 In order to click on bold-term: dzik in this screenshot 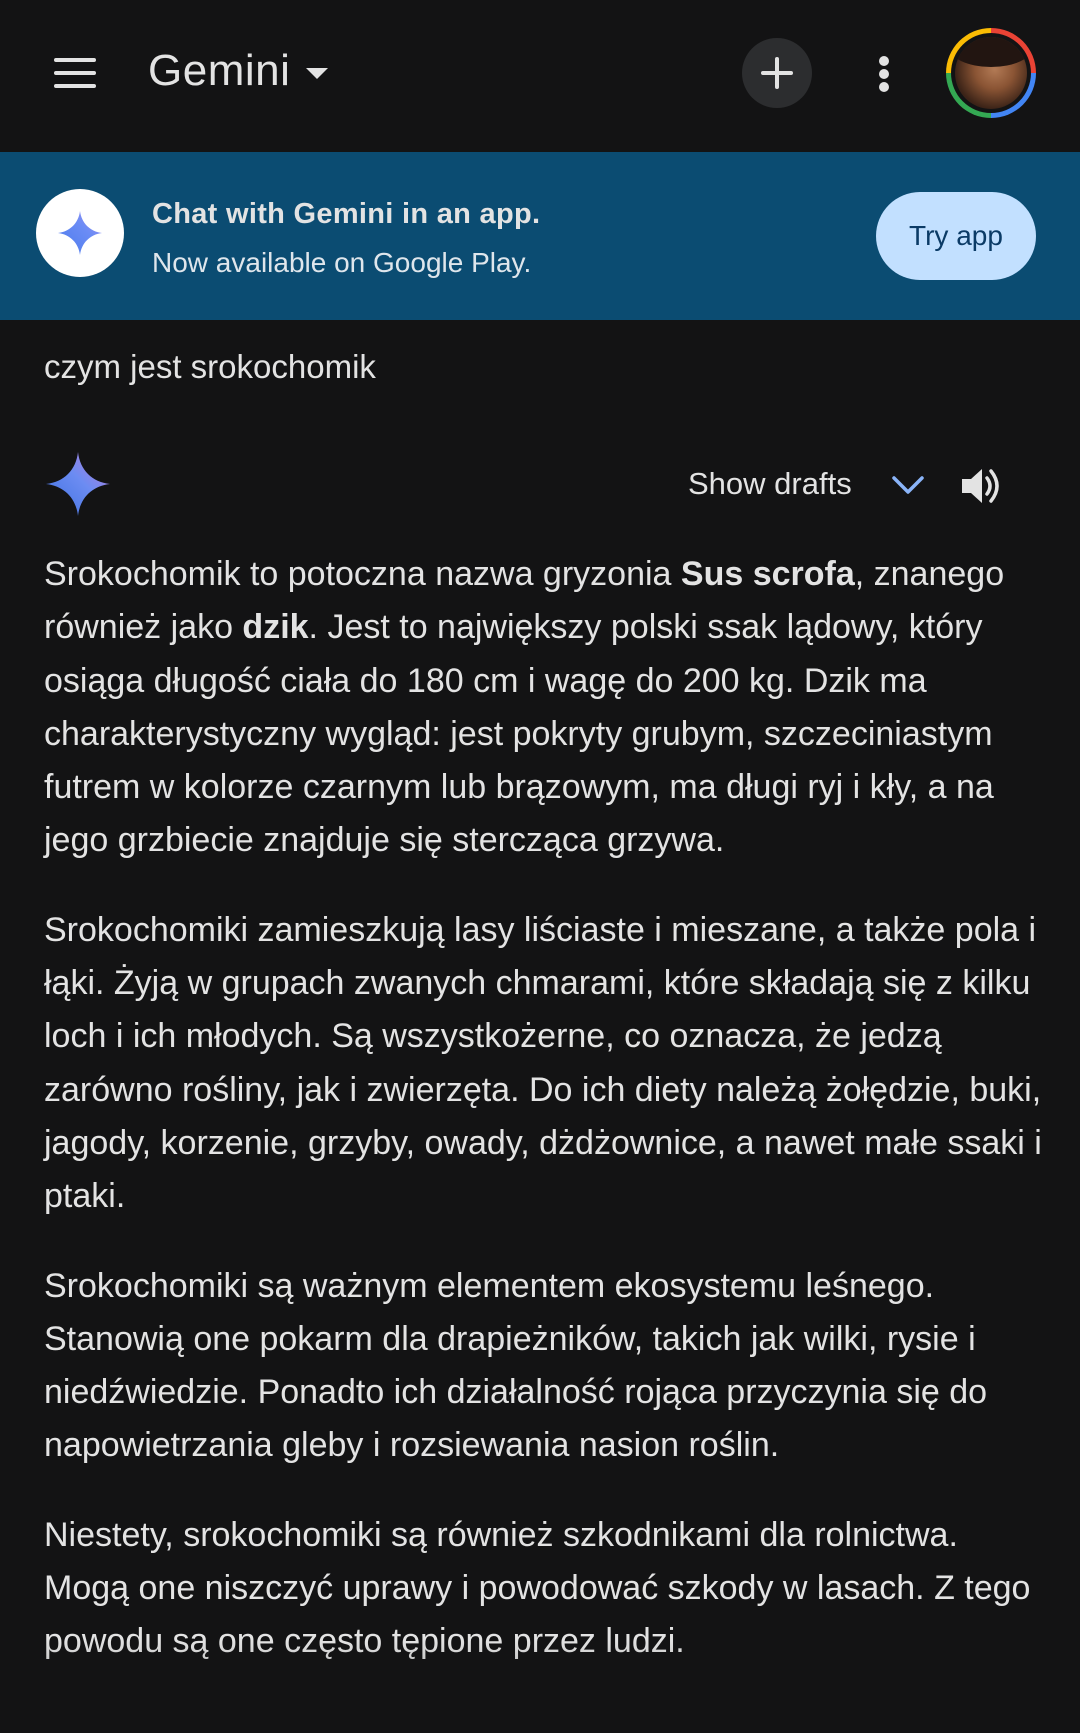, I will do `click(275, 627)`.